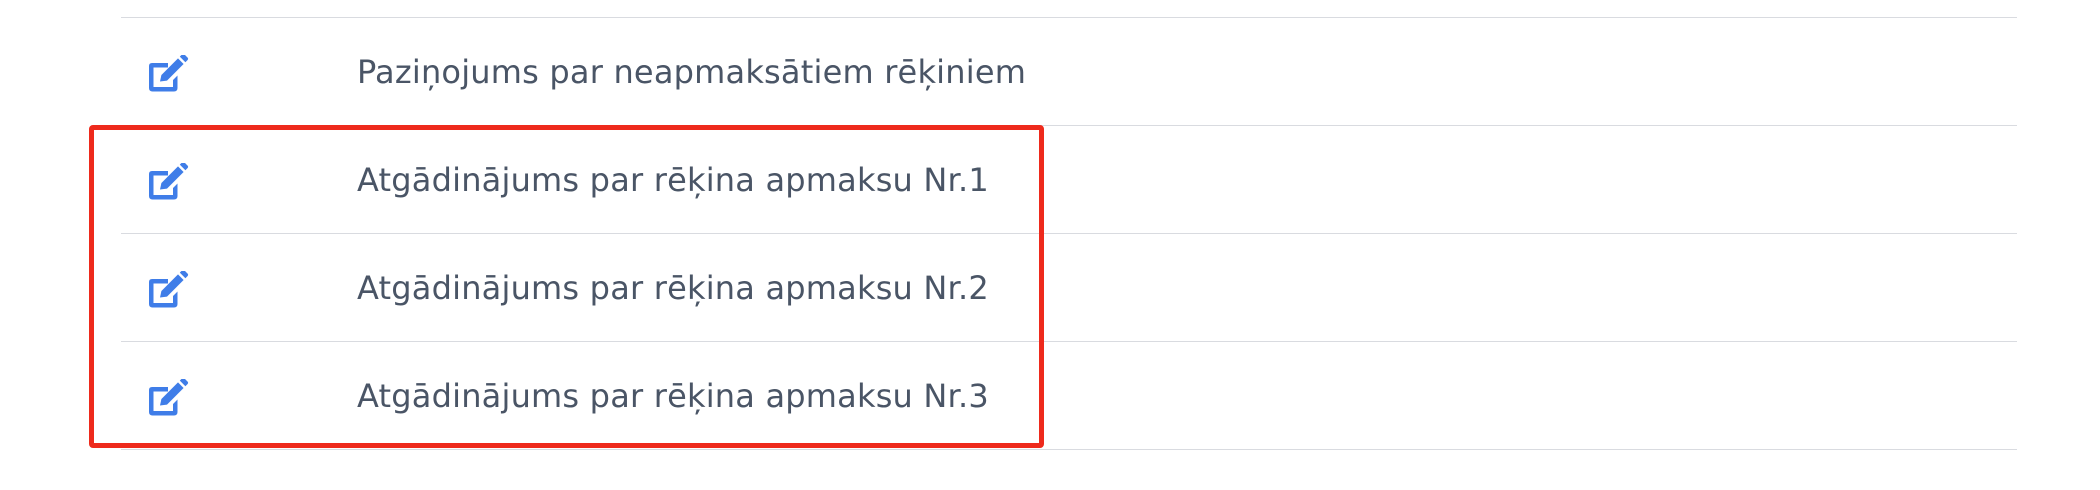 The image size is (2100, 490). Describe the element at coordinates (691, 72) in the screenshot. I see `list-item-label: Paziņojums par neapmaksātiem rēķiniem` at that location.